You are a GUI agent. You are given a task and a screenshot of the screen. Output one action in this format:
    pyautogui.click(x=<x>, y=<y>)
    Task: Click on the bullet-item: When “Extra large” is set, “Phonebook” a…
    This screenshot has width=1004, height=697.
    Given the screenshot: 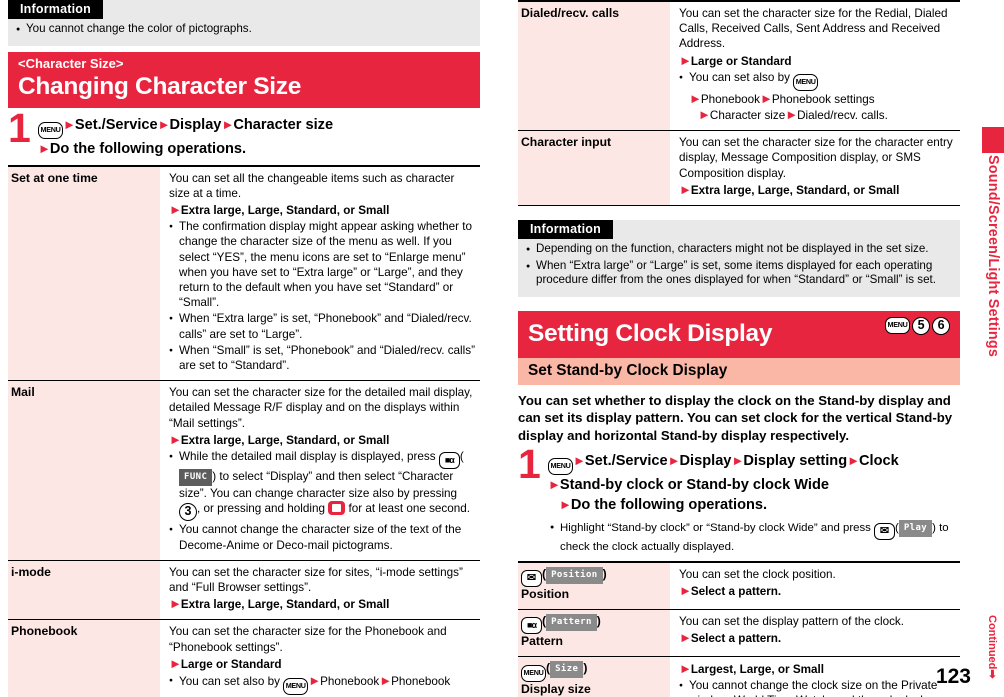 What is the action you would take?
    pyautogui.click(x=322, y=326)
    